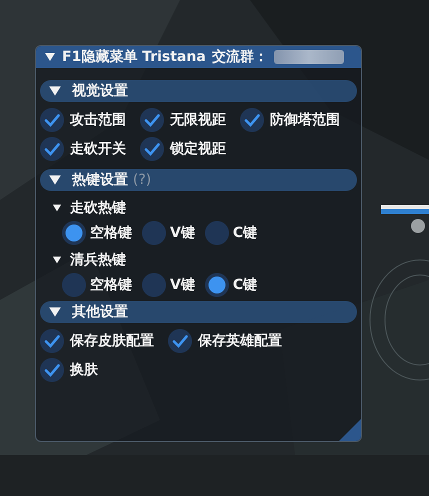  What do you see at coordinates (198, 149) in the screenshot?
I see `checkbox-label: 锁定视距` at bounding box center [198, 149].